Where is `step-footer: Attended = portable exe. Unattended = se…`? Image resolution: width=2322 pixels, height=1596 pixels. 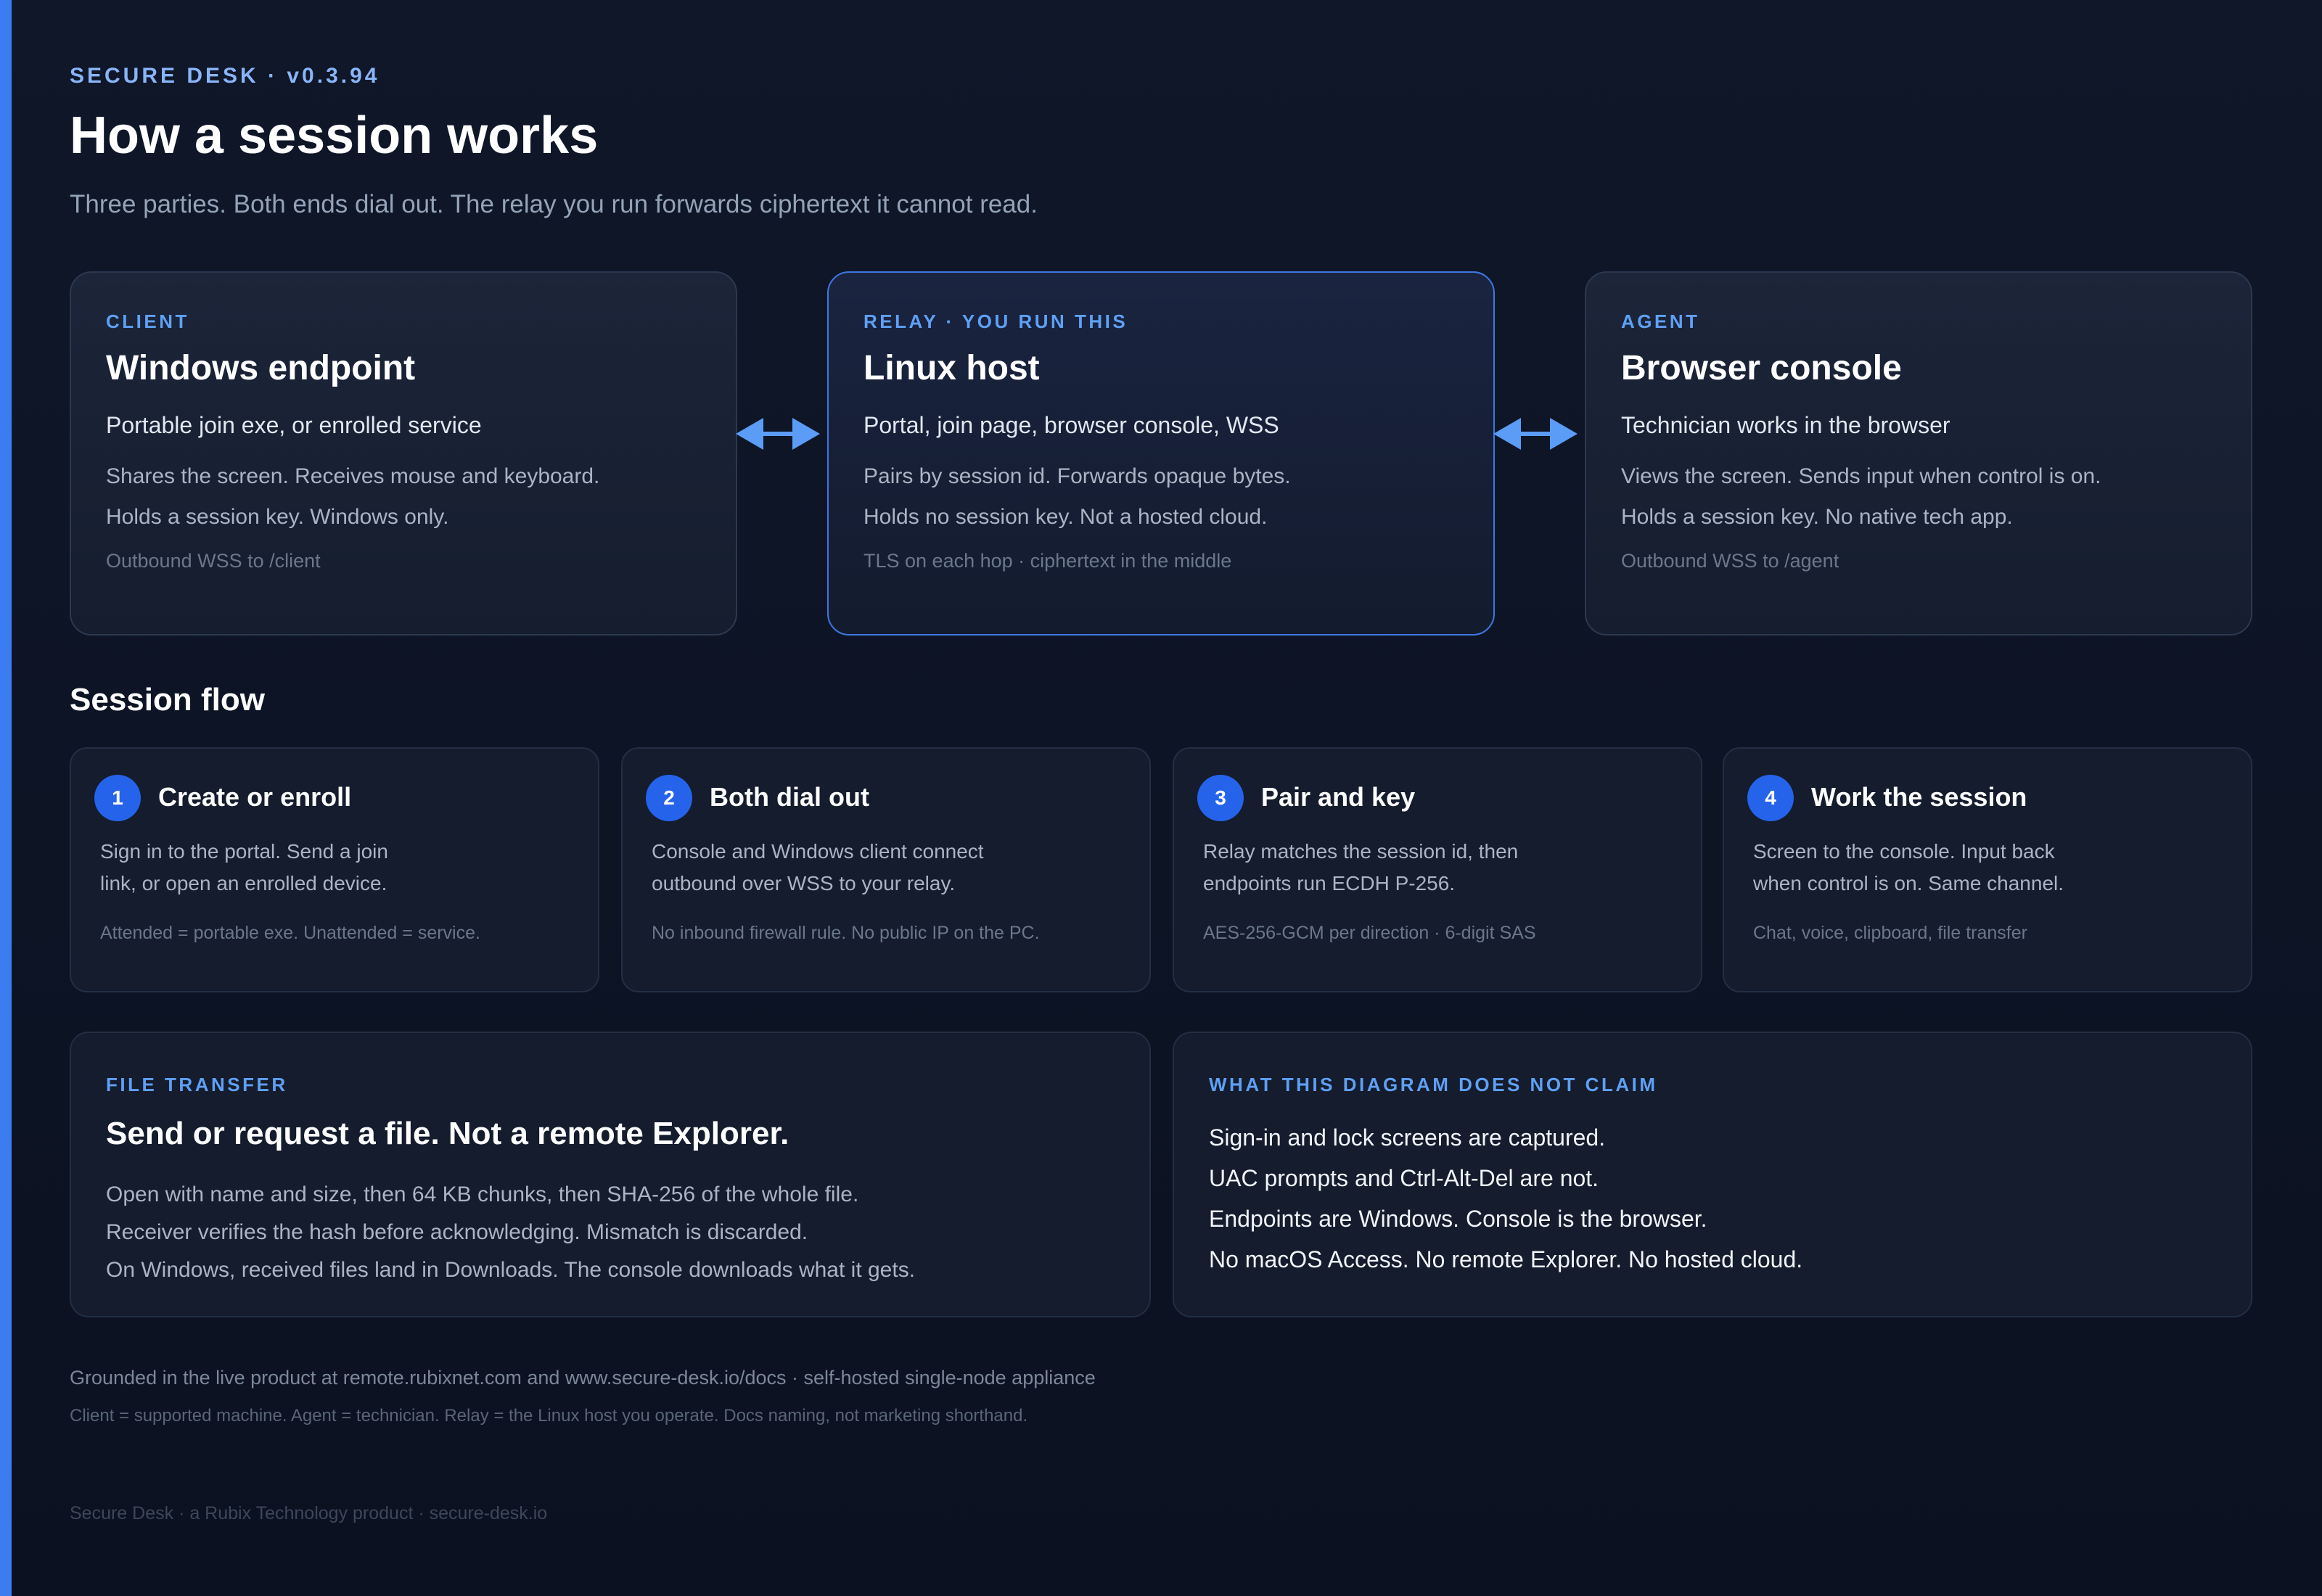
step-footer: Attended = portable exe. Unattended = se… is located at coordinates (290, 933).